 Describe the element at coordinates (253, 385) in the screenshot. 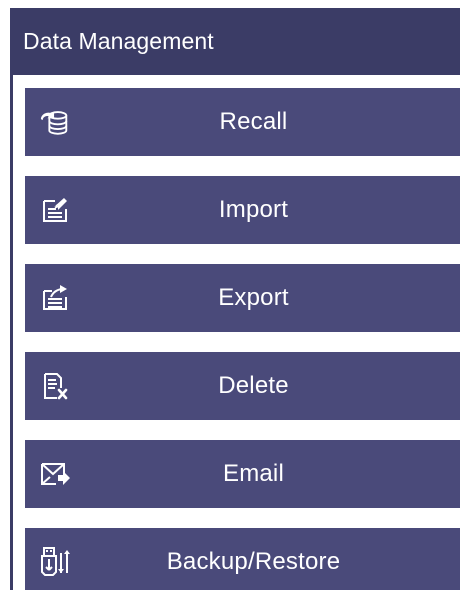

I see `delete-label: Delete` at that location.